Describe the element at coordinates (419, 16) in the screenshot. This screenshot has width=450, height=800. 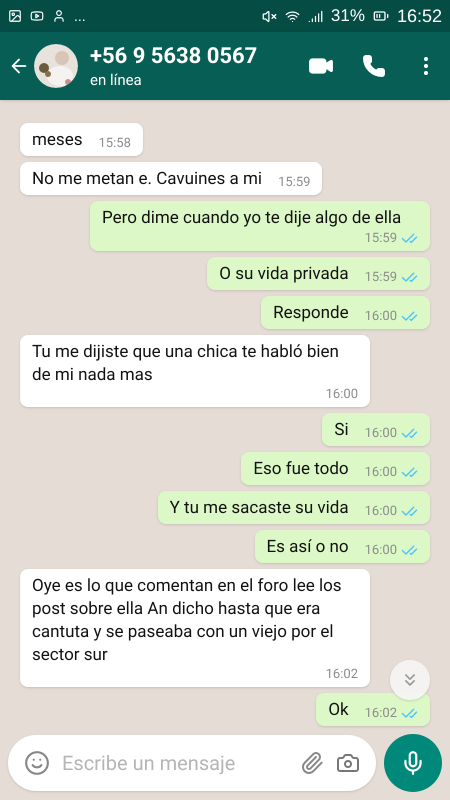
I see `clock: 16:52` at that location.